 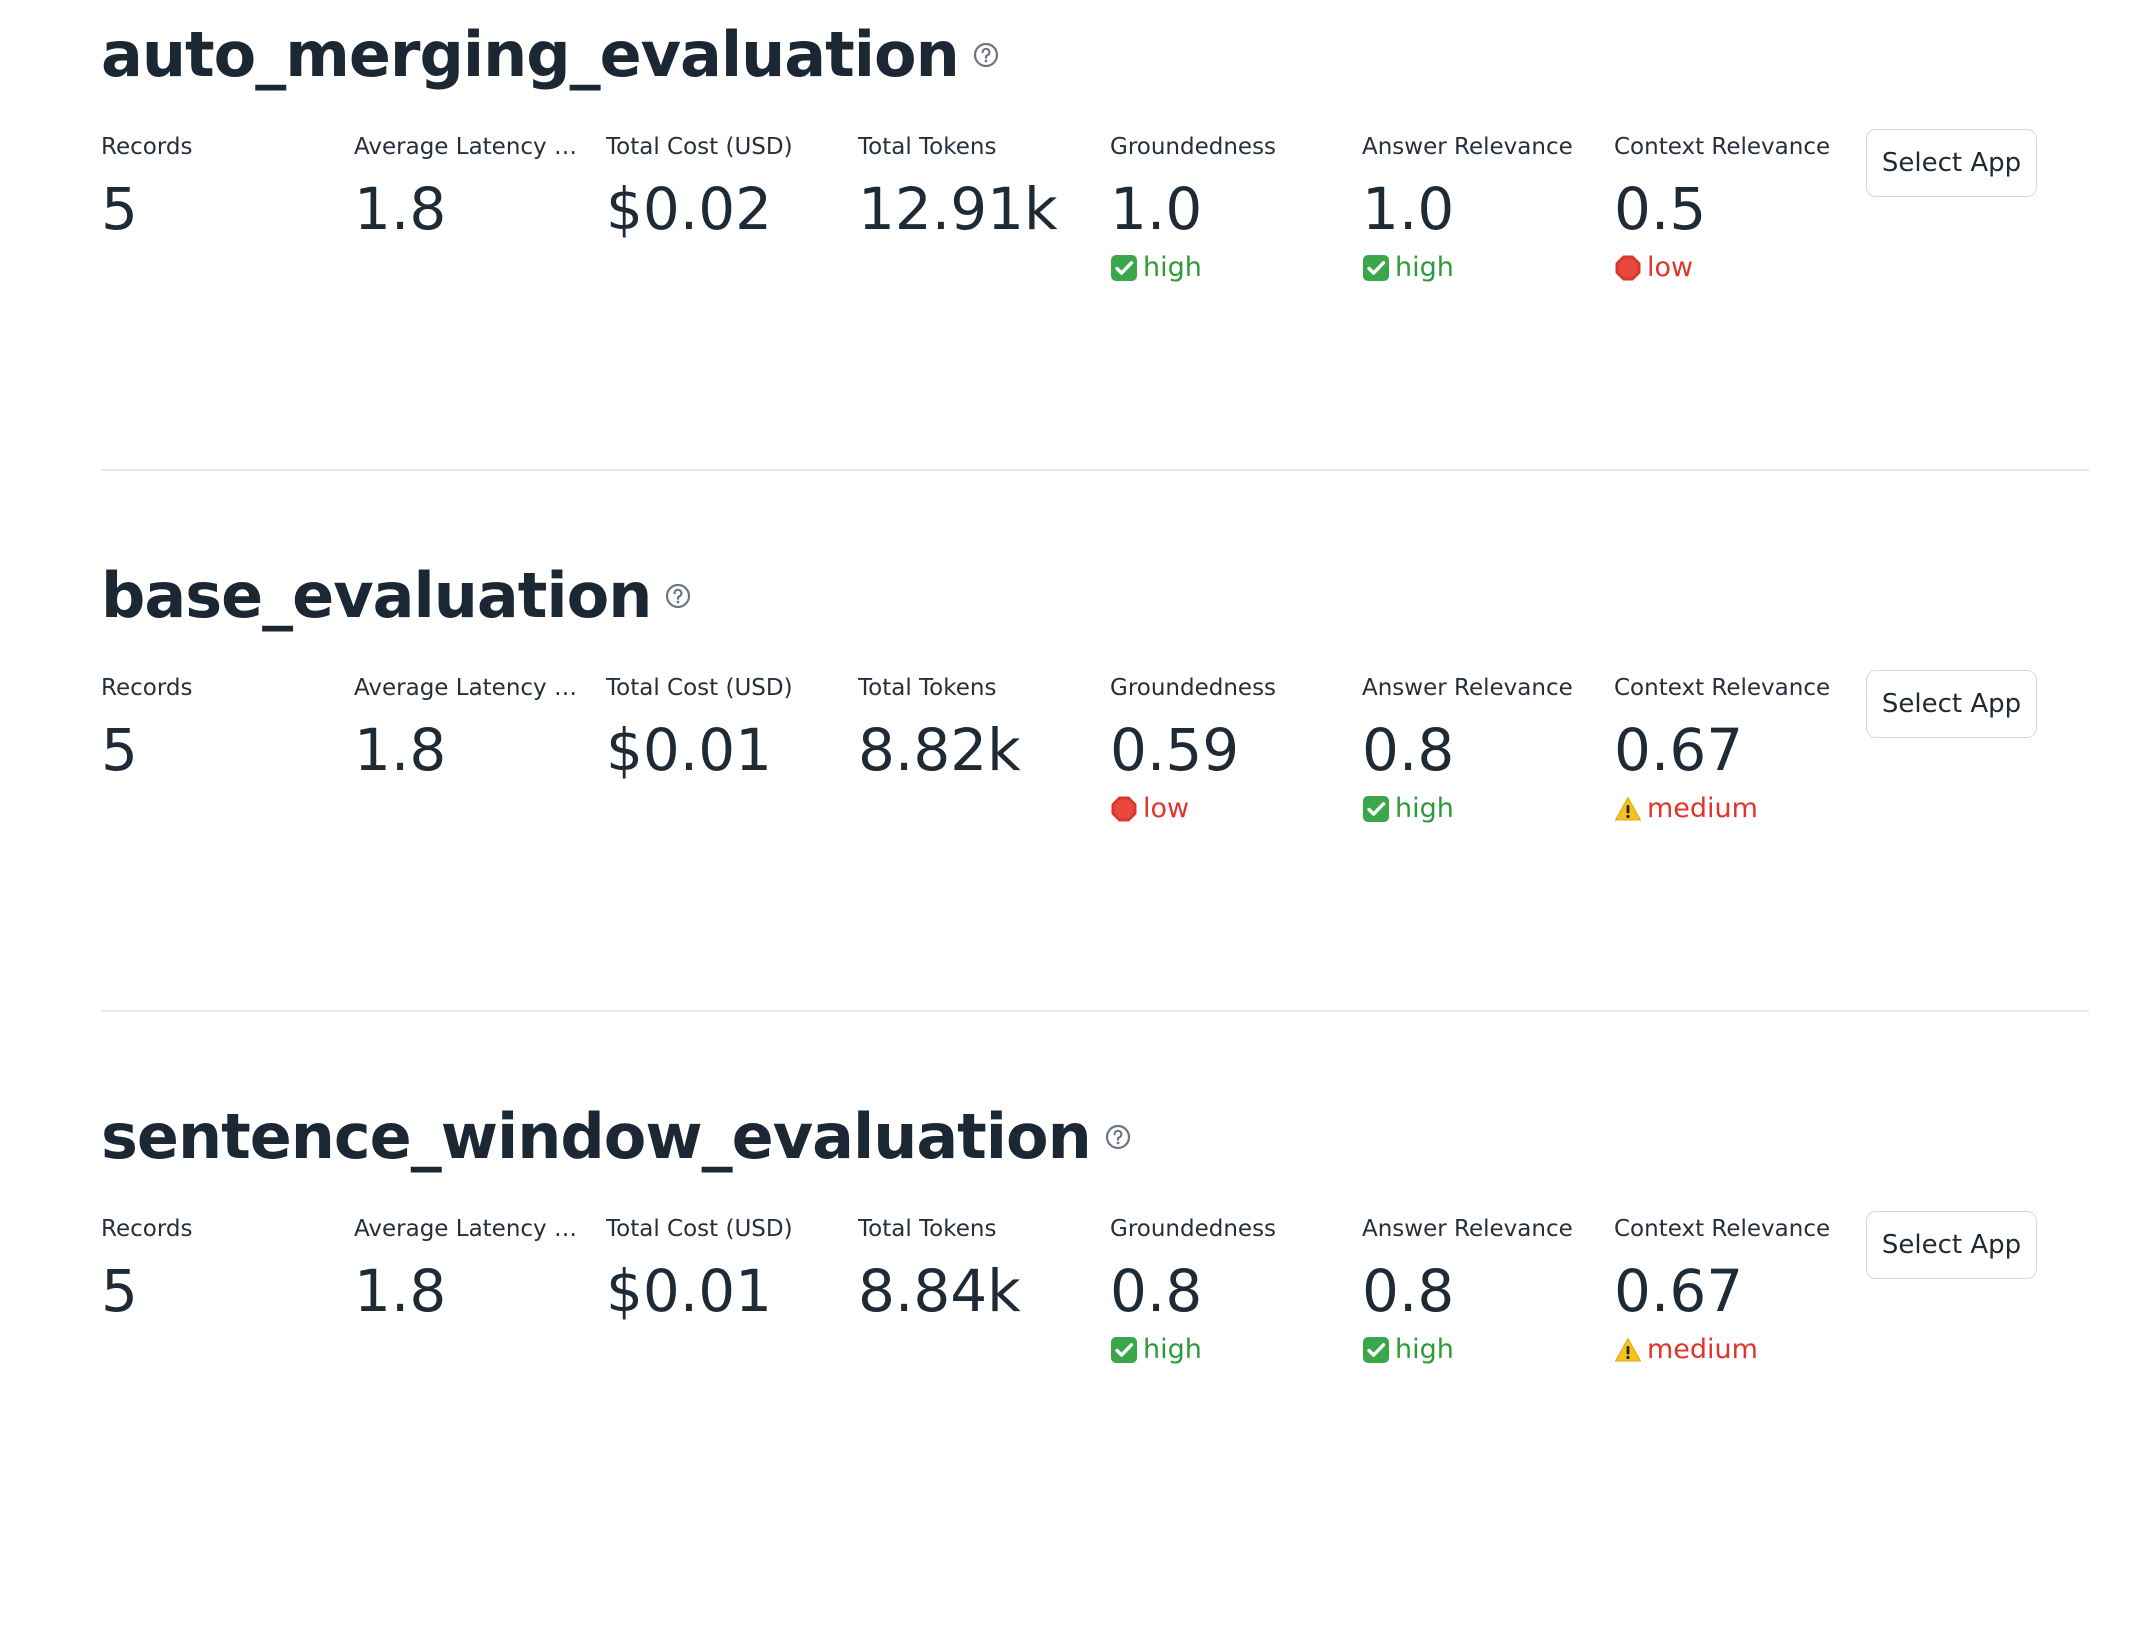 I want to click on app-title-row: sentence_window_evaluation, so click(x=616, y=1137).